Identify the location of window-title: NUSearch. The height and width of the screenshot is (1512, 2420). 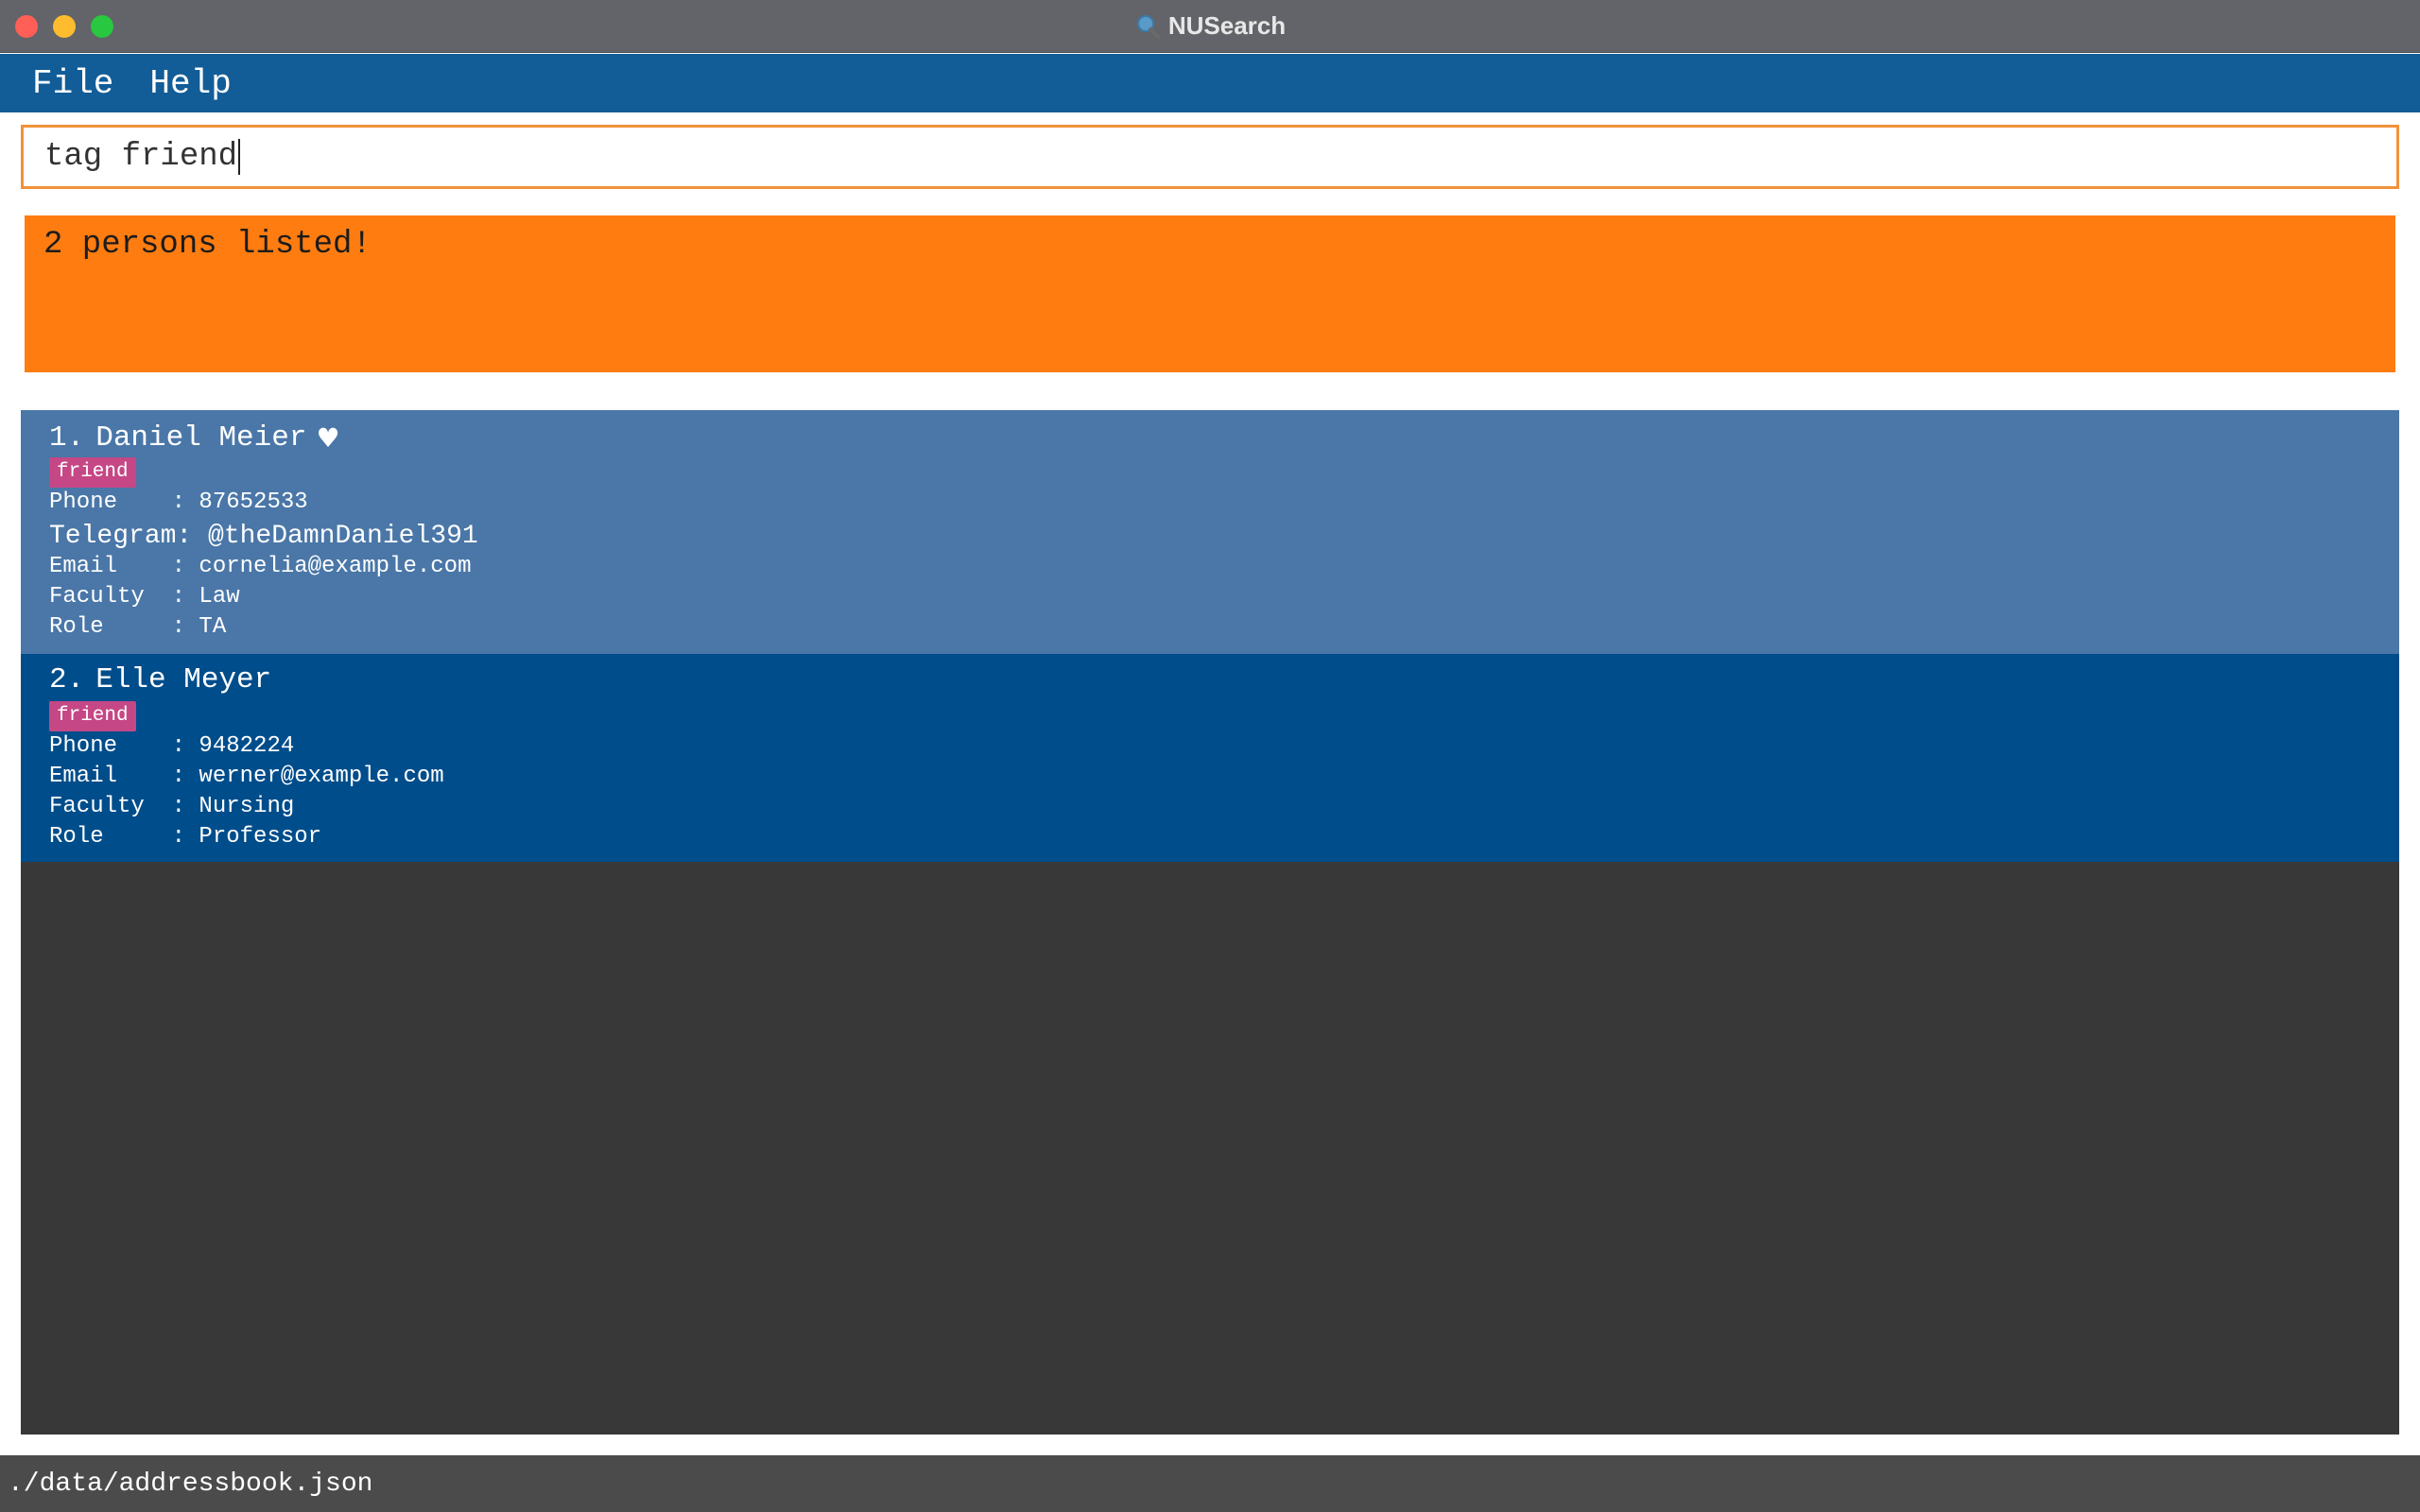
(1210, 26).